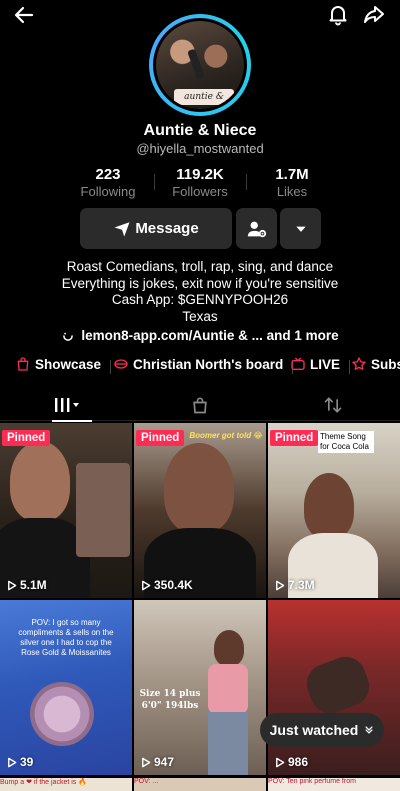 This screenshot has height=791, width=400. I want to click on video-thumbnail: Bump a ❤ if the jacket is 🔥, so click(66, 784).